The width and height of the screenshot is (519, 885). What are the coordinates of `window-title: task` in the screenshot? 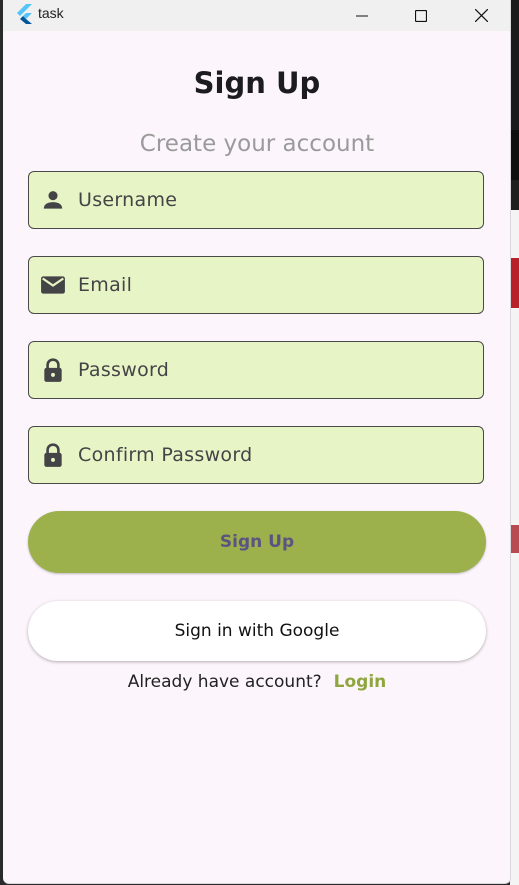 It's located at (51, 13).